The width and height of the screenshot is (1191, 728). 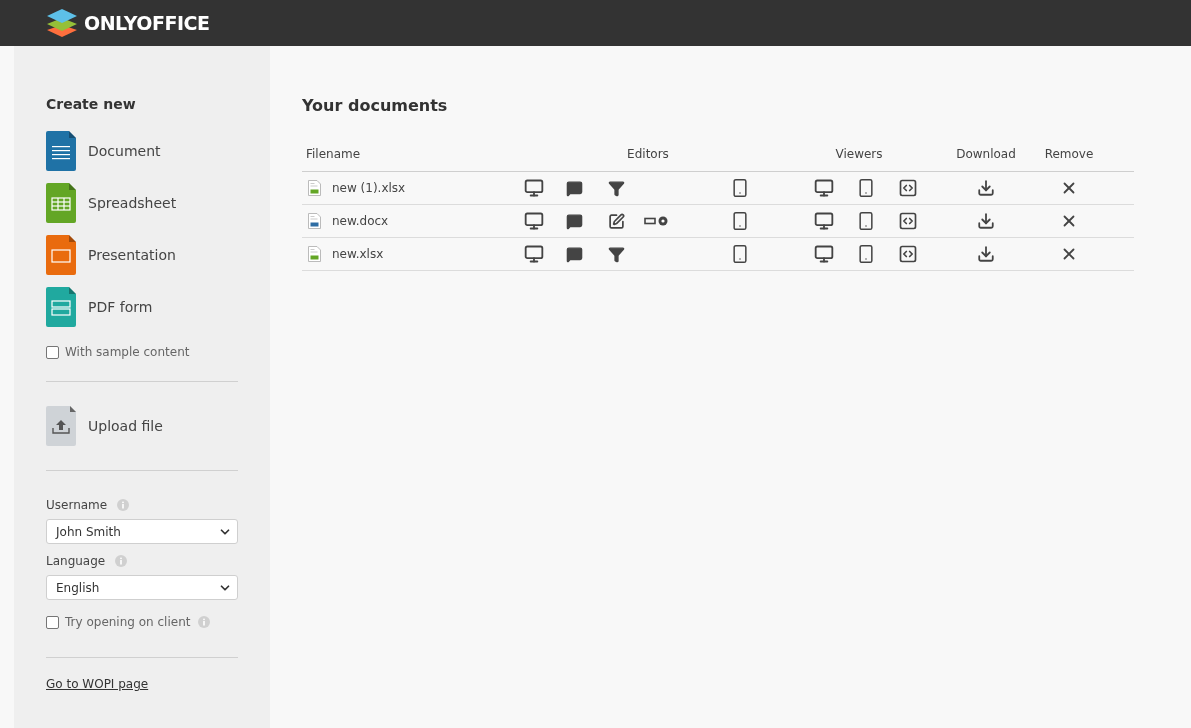 I want to click on section-title: Create new, so click(x=91, y=104).